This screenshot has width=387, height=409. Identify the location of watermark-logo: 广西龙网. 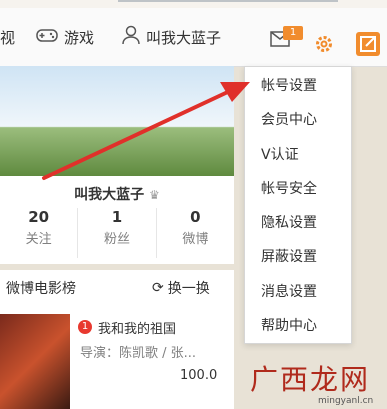
(310, 379).